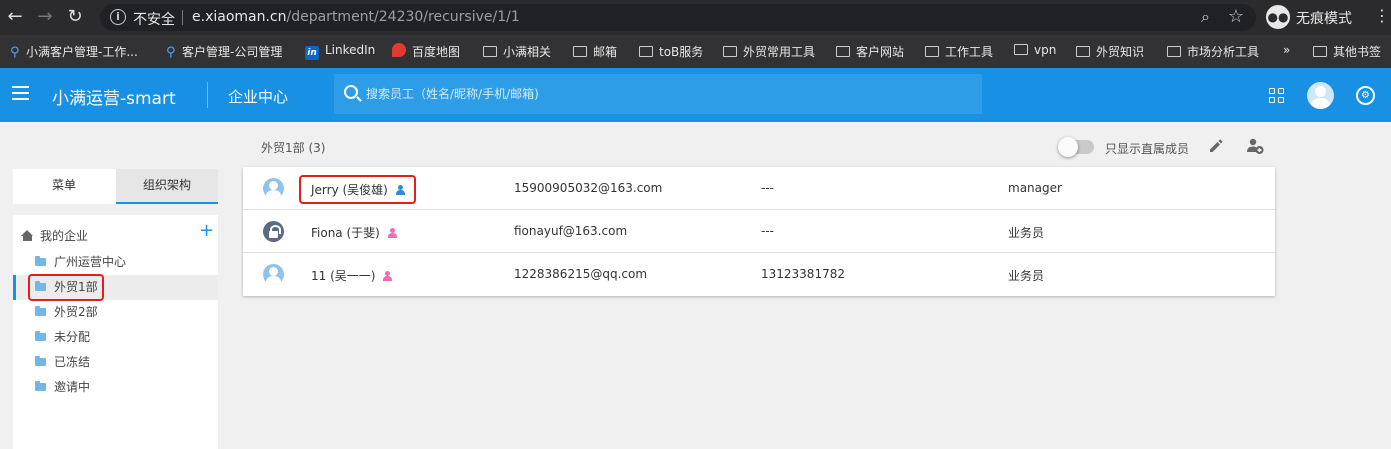  Describe the element at coordinates (206, 230) in the screenshot. I see `add-department-icon: +` at that location.